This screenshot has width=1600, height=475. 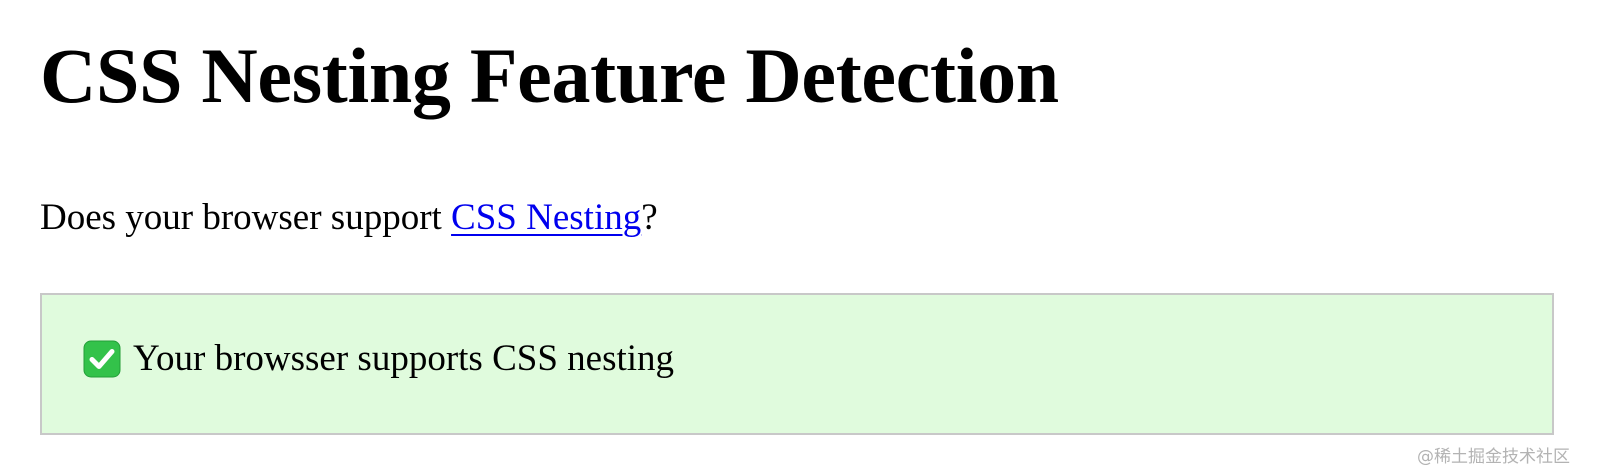 What do you see at coordinates (102, 359) in the screenshot?
I see `check-mark-icon` at bounding box center [102, 359].